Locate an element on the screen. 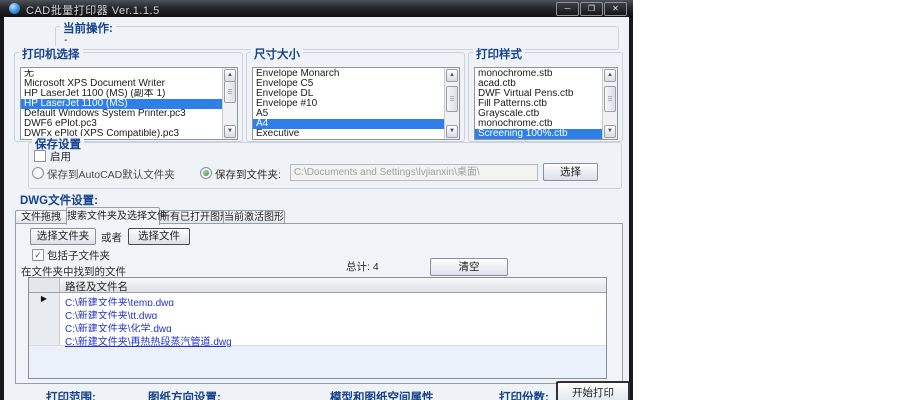 This screenshot has height=400, width=900. caption-buttons: ─ ❐ ✕ is located at coordinates (591, 9).